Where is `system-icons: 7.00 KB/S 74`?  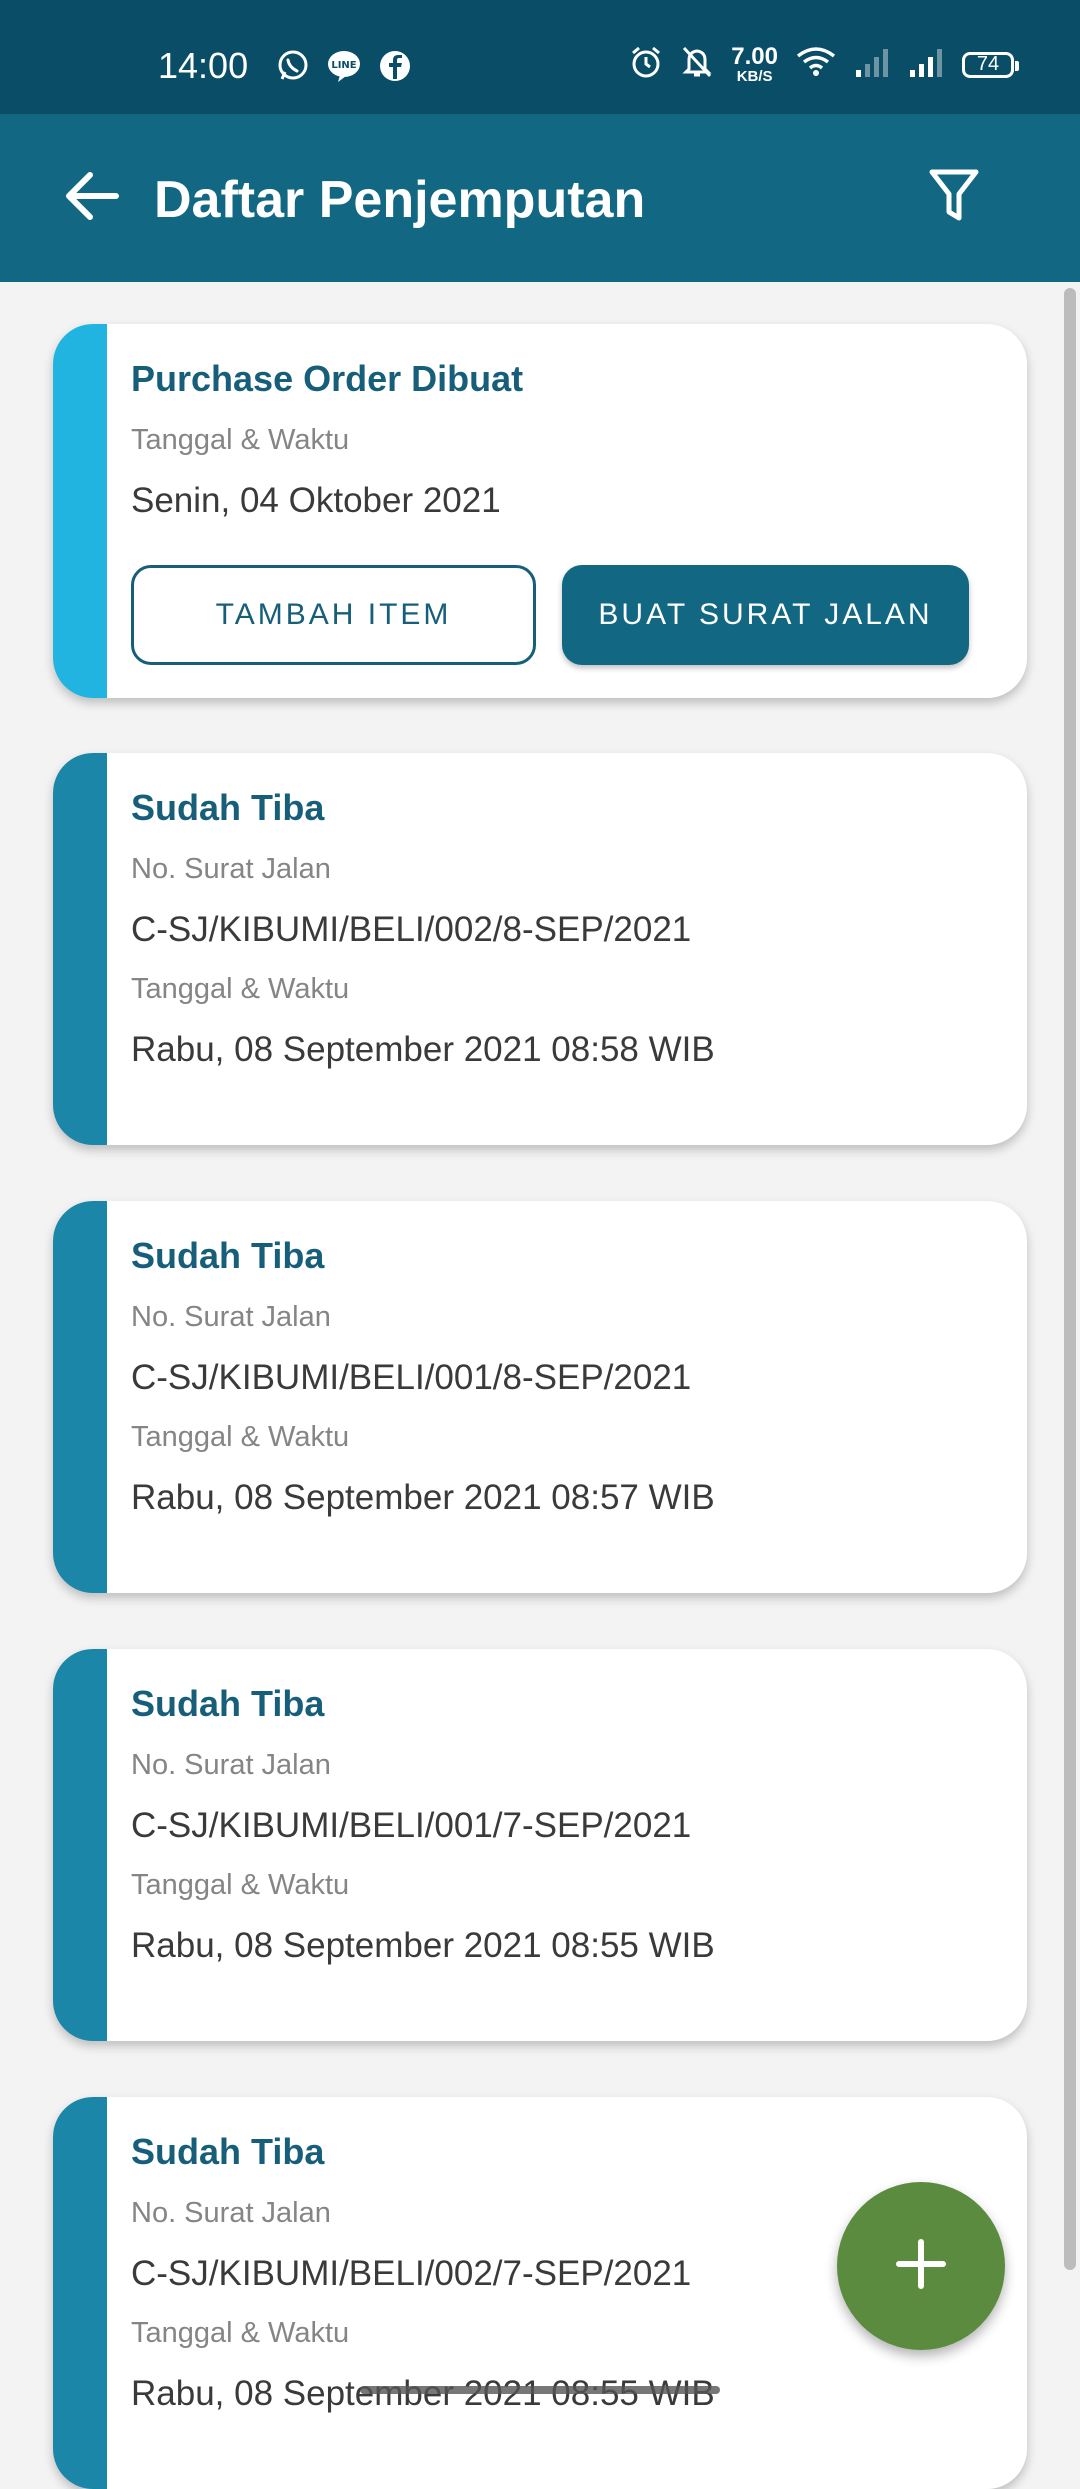
system-icons: 7.00 KB/S 74 is located at coordinates (824, 64).